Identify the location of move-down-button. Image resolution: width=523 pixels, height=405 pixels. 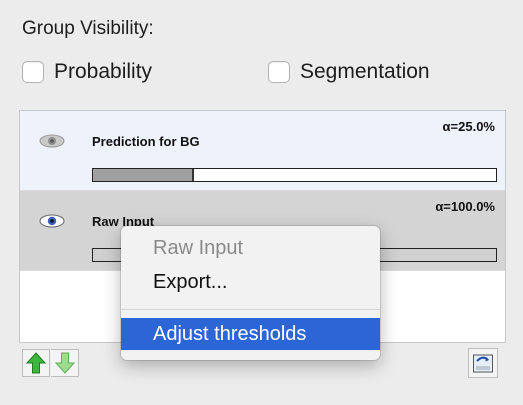
(65, 363).